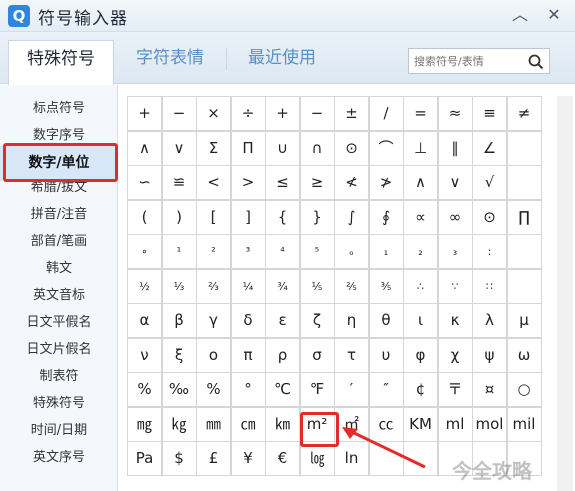  Describe the element at coordinates (386, 355) in the screenshot. I see `symbol-cell: υ` at that location.